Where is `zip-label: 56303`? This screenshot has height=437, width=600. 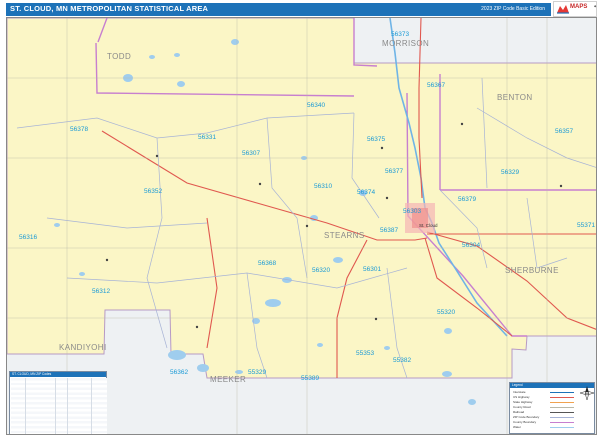 zip-label: 56303 is located at coordinates (412, 211).